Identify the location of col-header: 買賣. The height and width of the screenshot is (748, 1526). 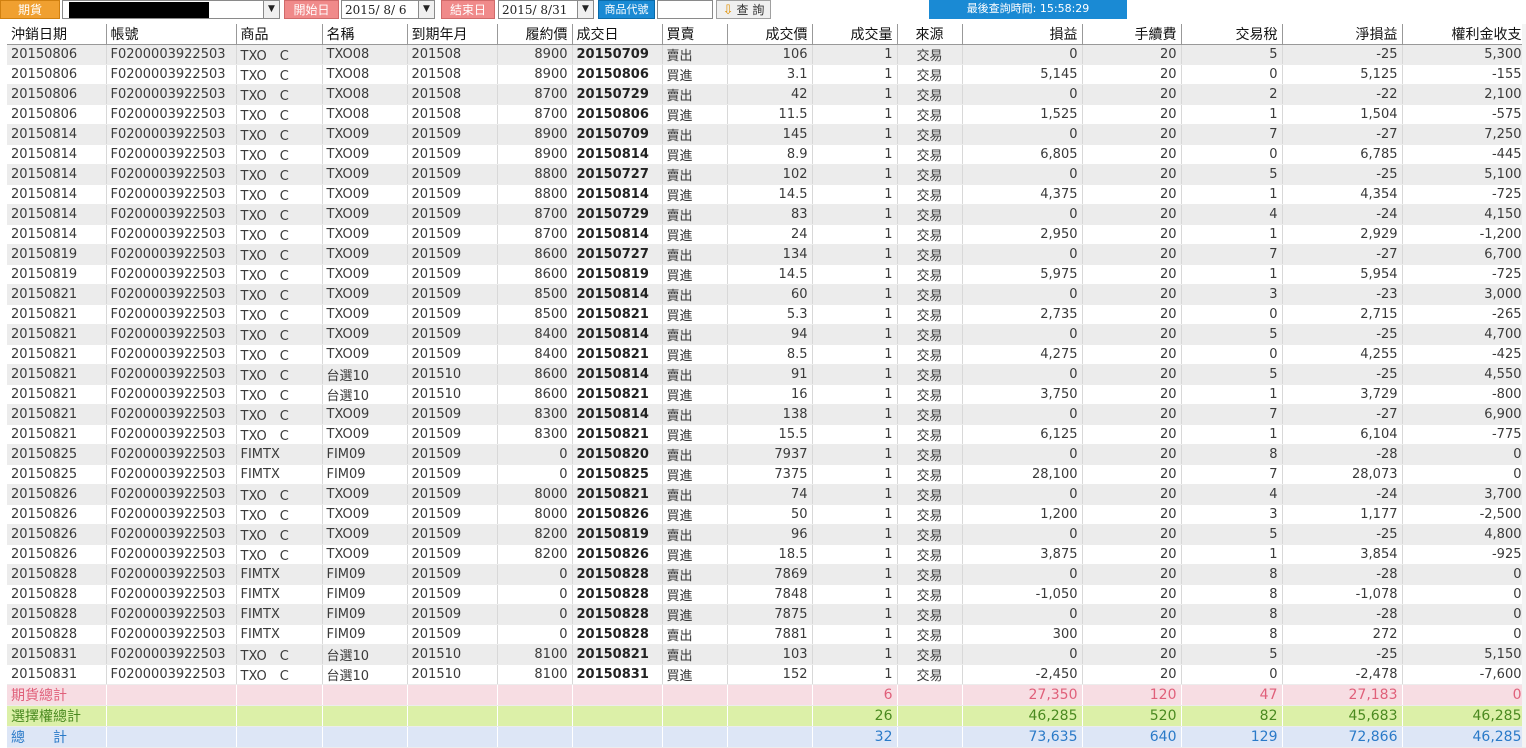
(695, 34).